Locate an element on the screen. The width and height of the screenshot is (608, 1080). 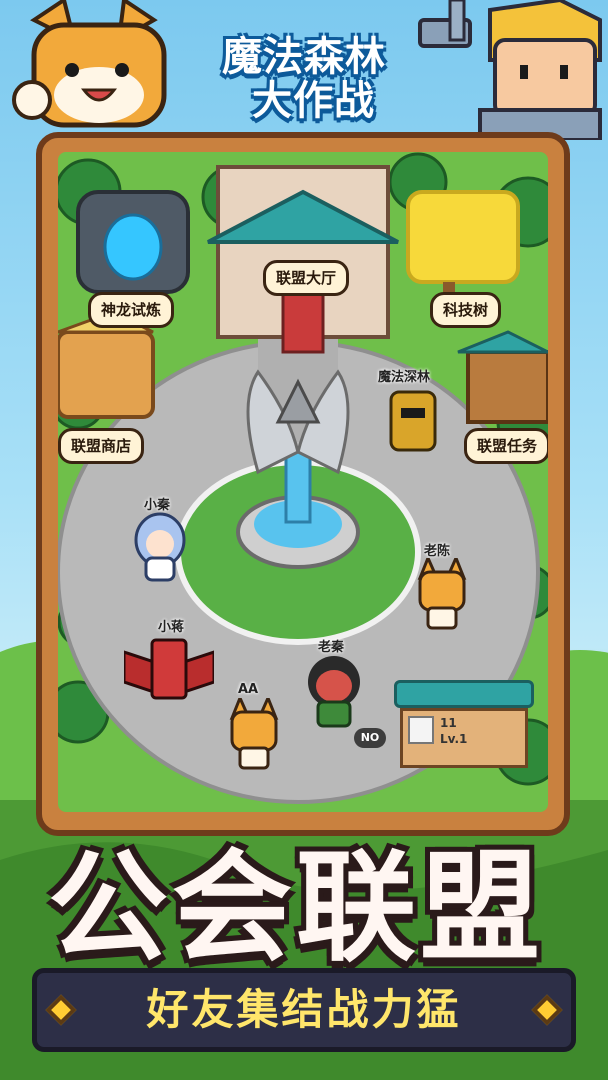
no-badge: NO is located at coordinates (370, 738).